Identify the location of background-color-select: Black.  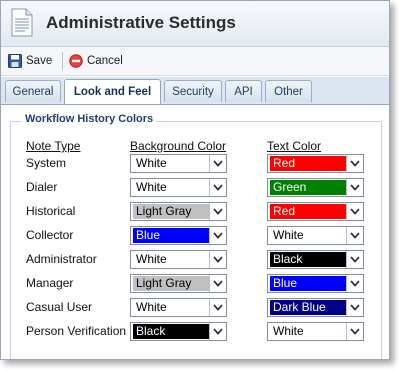
(178, 331).